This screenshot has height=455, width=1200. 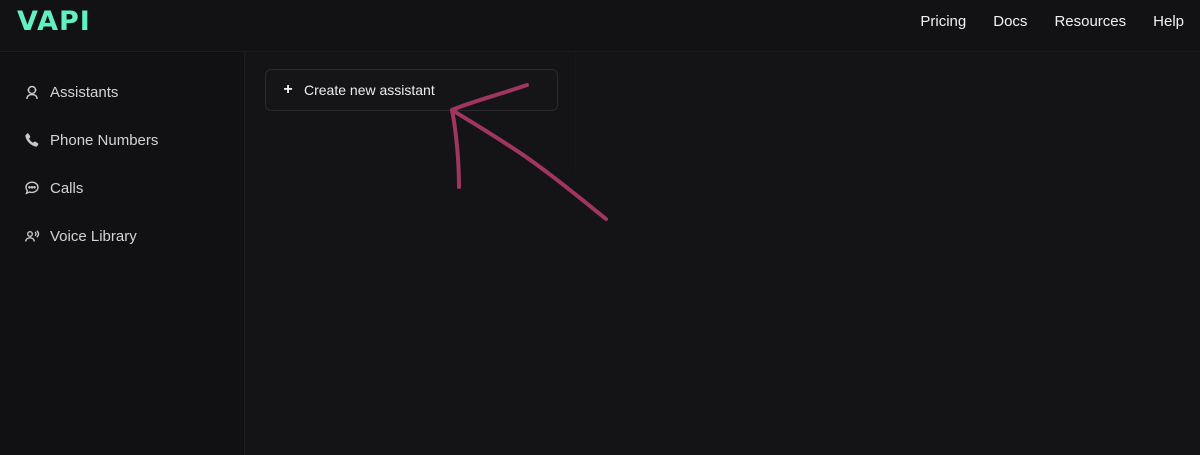 I want to click on sidebar-item-voice-library: Voice Library, so click(x=80, y=236).